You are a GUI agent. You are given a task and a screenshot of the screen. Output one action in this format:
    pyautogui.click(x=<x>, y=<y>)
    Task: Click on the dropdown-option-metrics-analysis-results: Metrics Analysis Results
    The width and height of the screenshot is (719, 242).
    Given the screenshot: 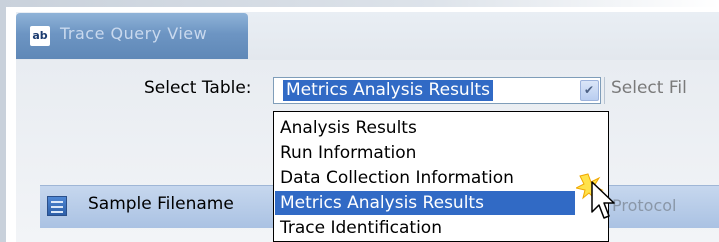 What is the action you would take?
    pyautogui.click(x=425, y=203)
    